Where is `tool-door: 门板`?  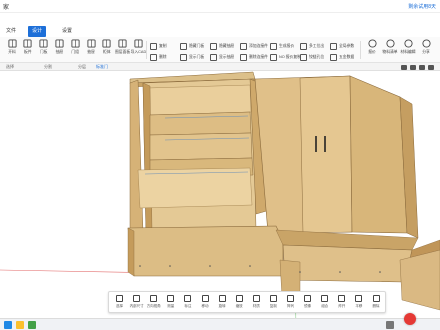 tool-door: 门板 is located at coordinates (44, 50).